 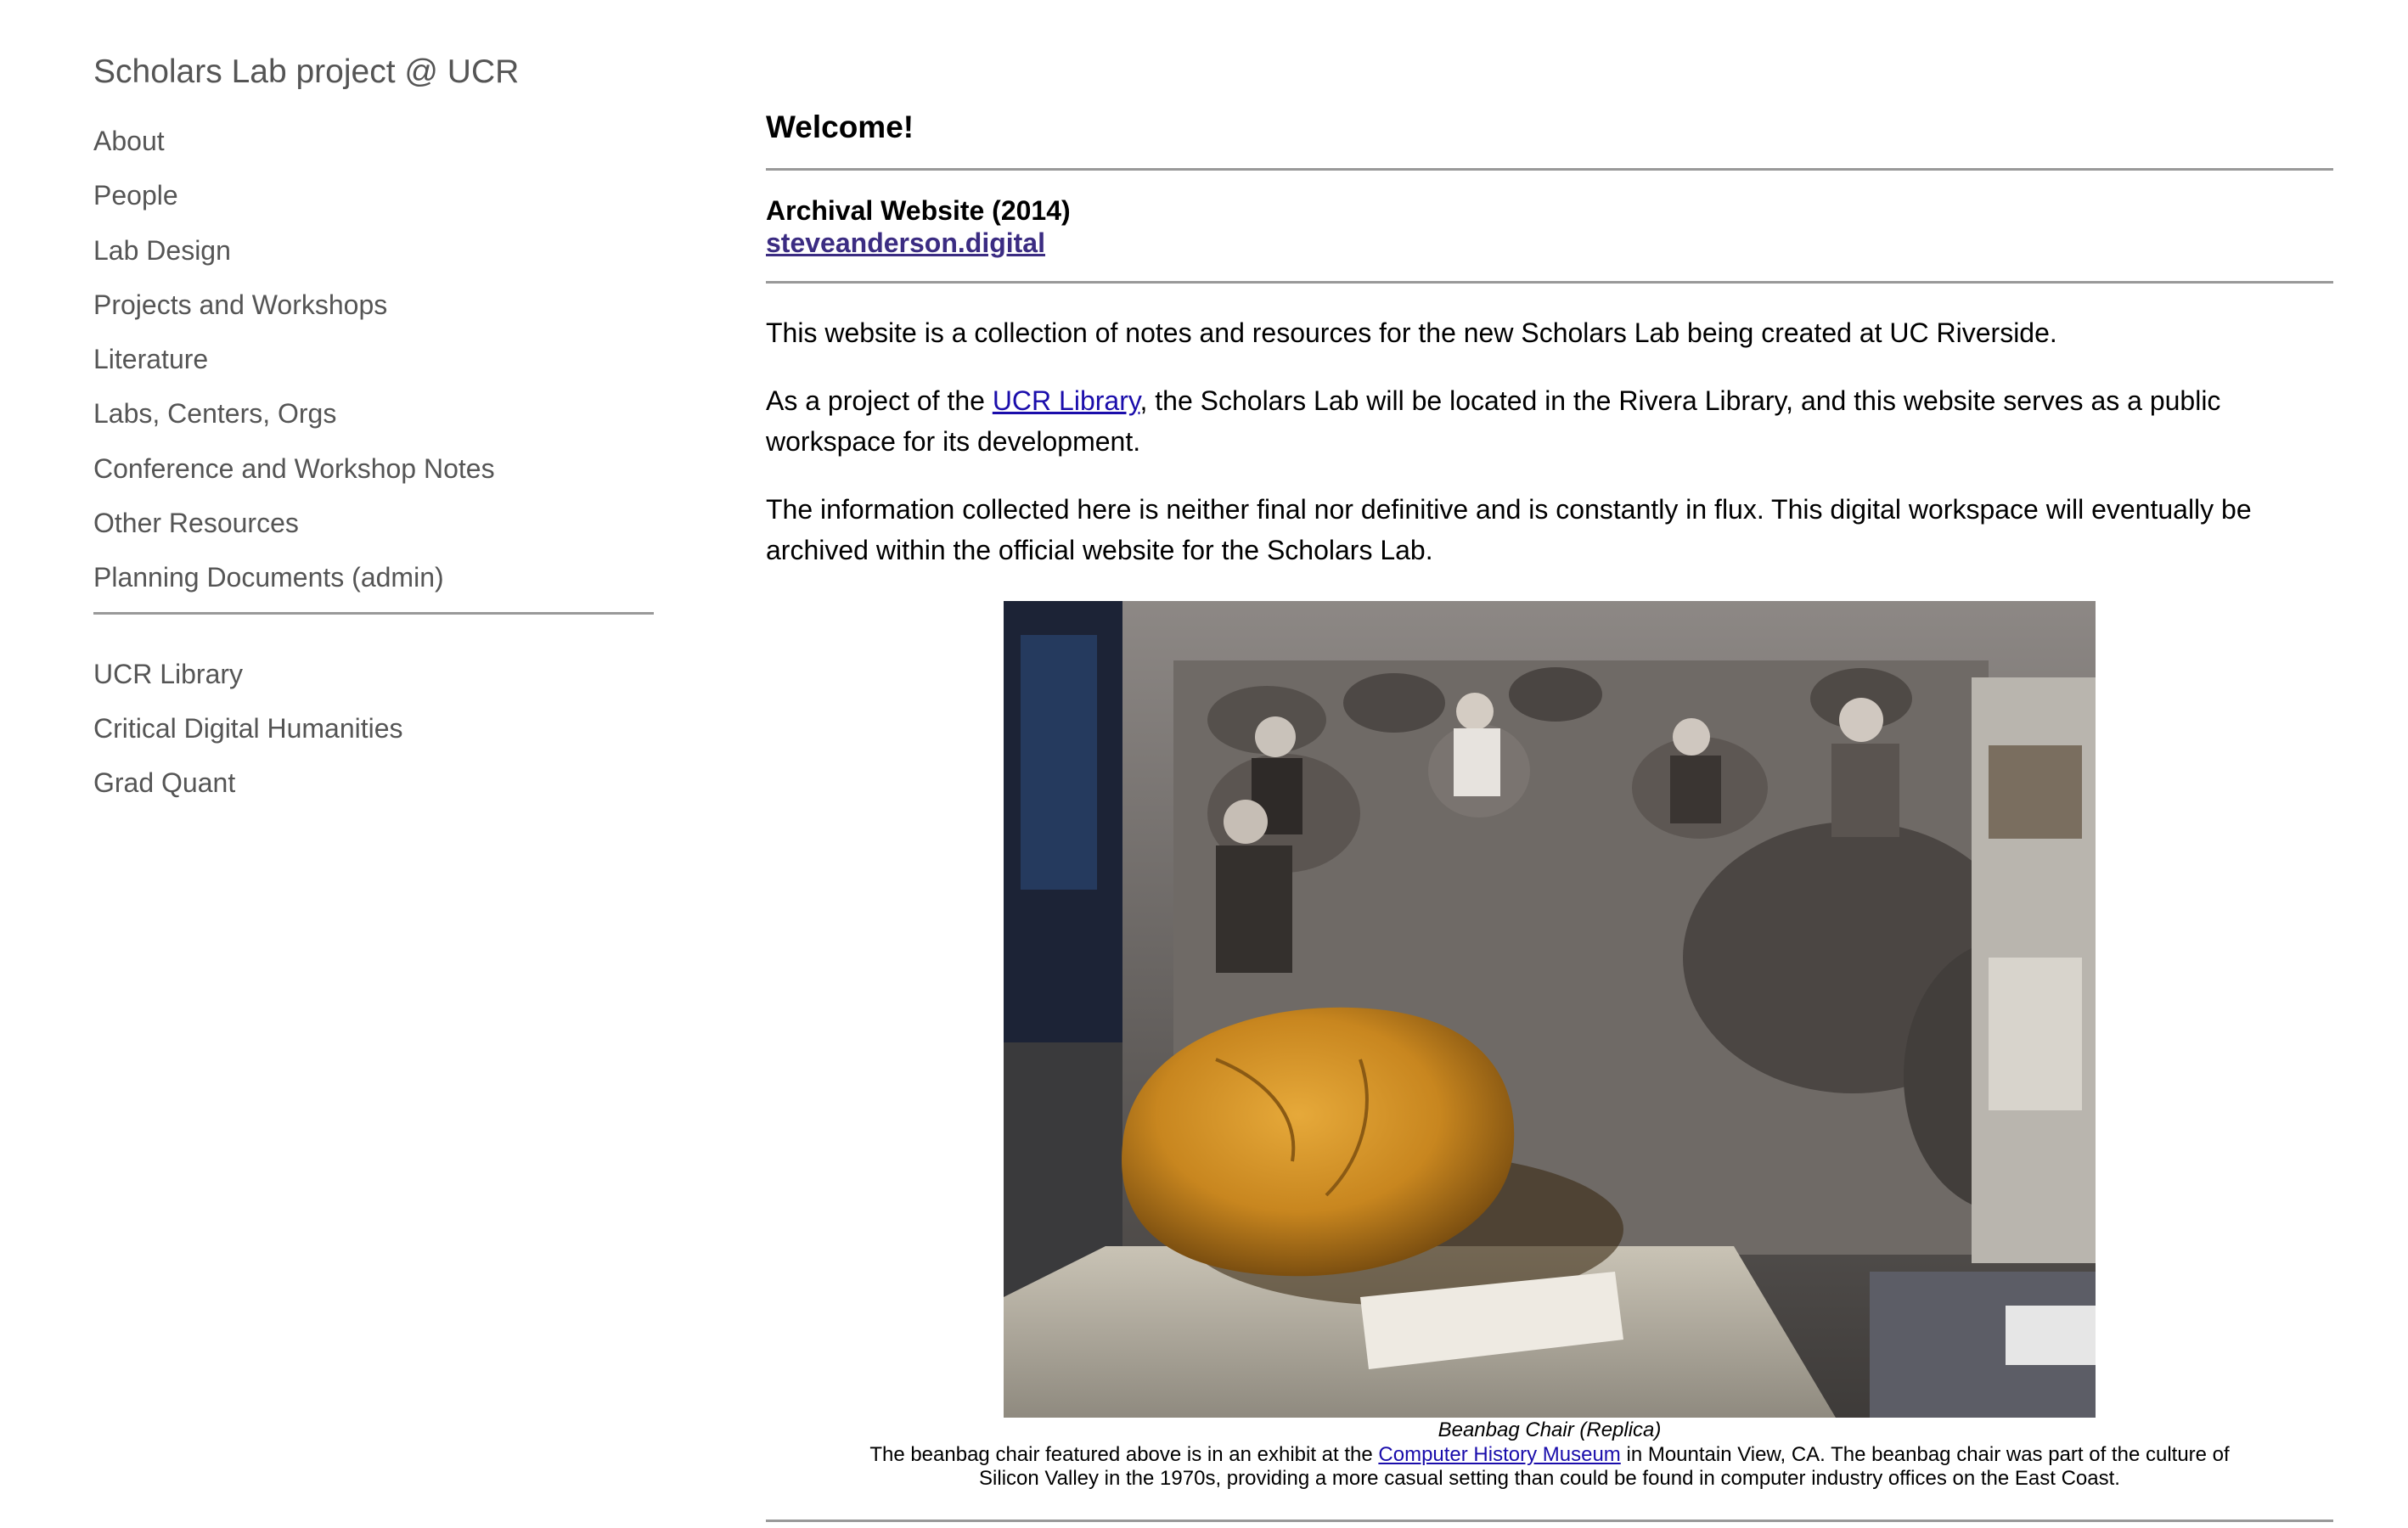 What do you see at coordinates (294, 468) in the screenshot?
I see `nav-link-conference-notes: Conference and Workshop Notes` at bounding box center [294, 468].